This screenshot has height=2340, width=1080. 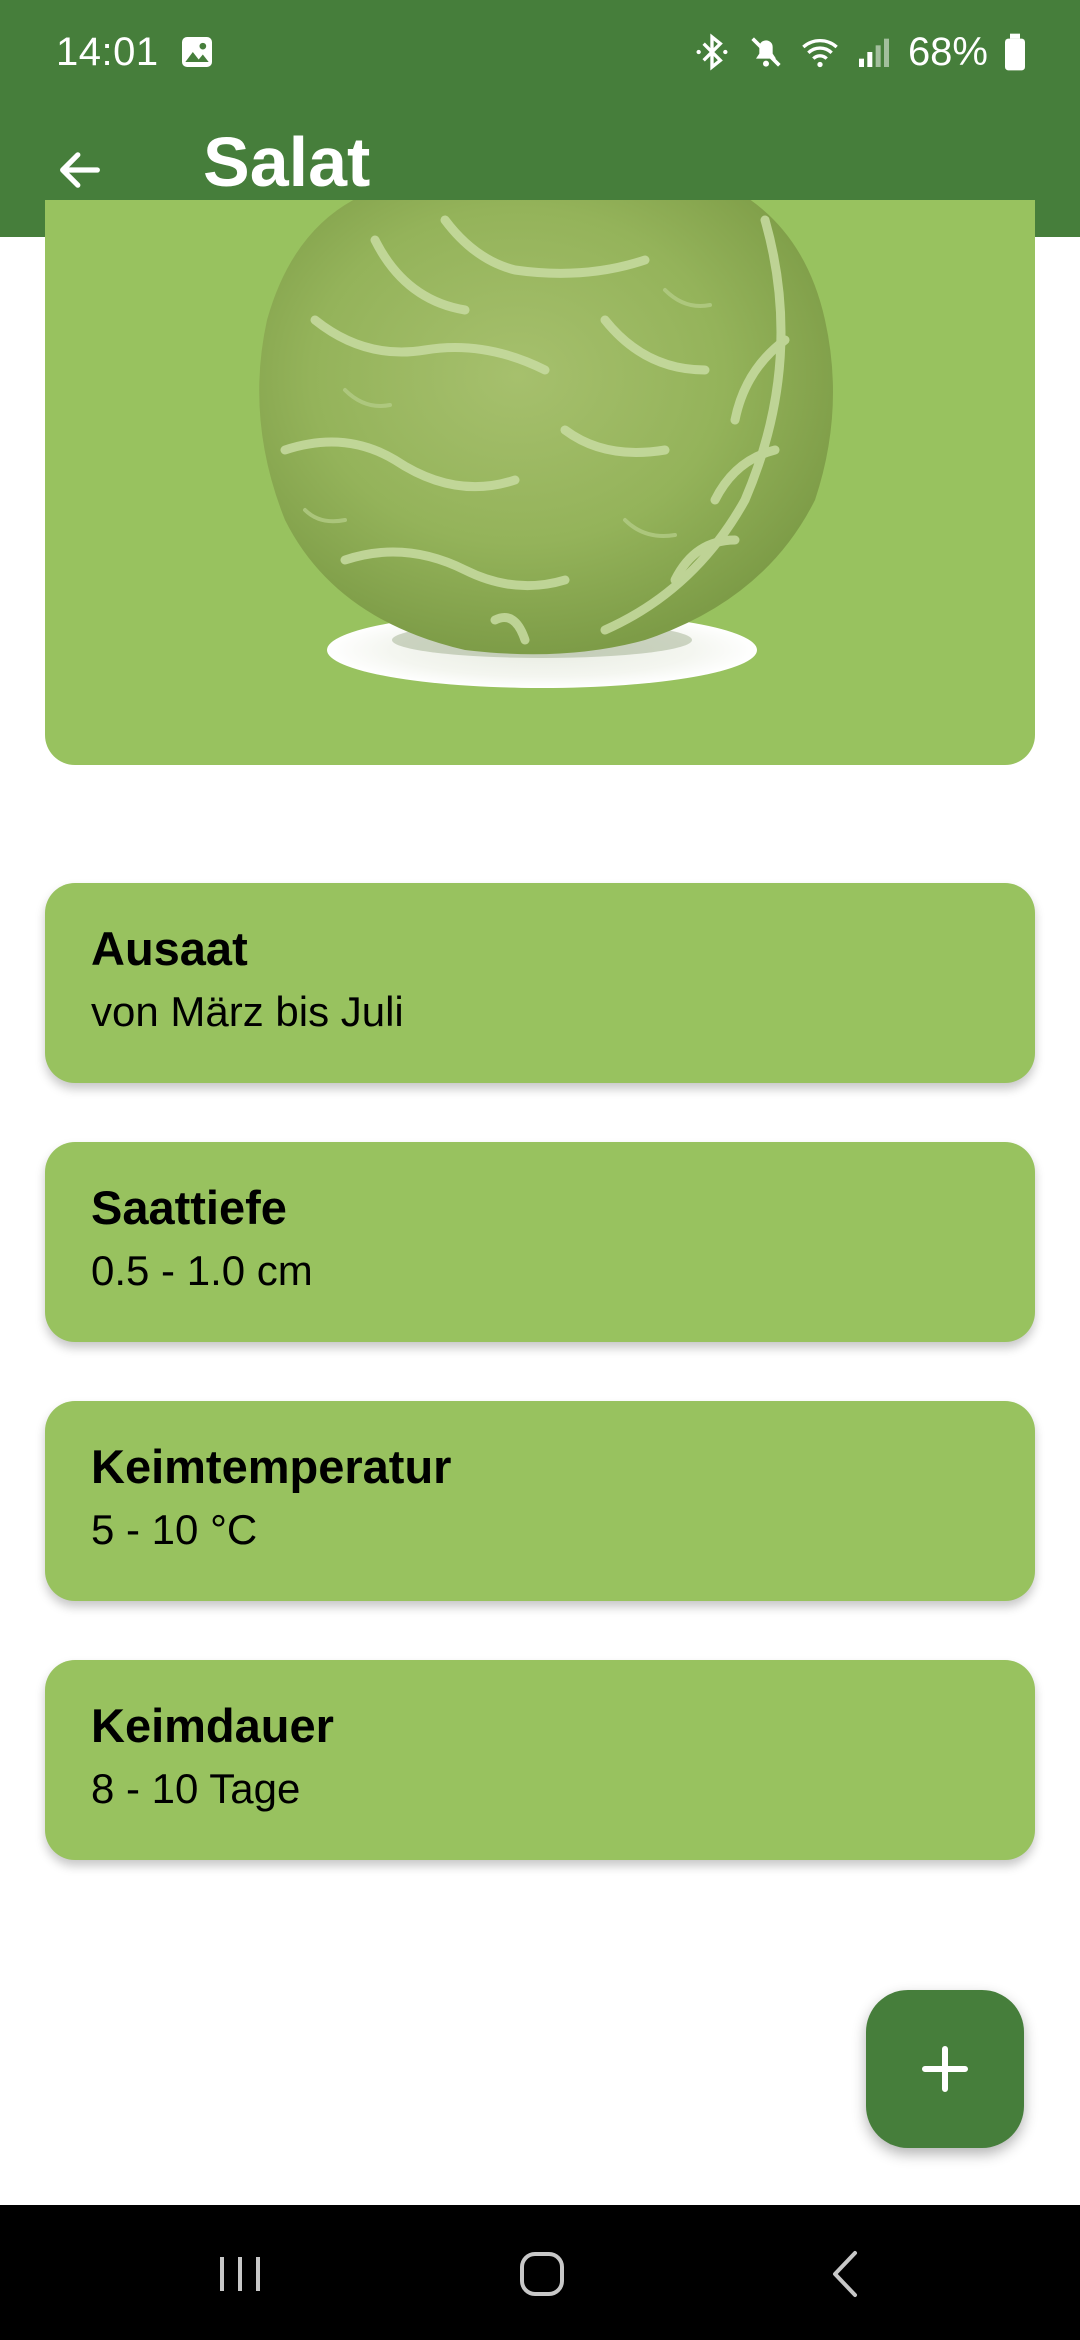 I want to click on info-card-keimtemperatur: Keimtemperatur 5 - 10 °C, so click(x=540, y=1501).